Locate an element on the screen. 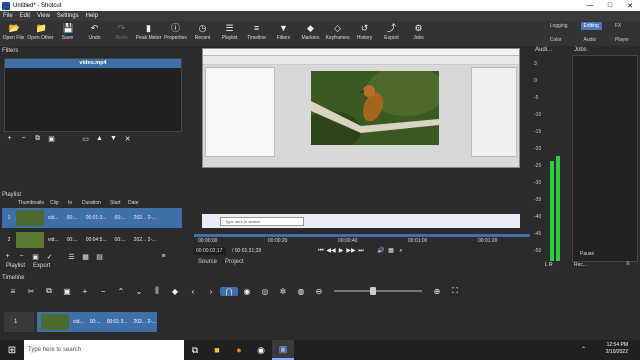  tab-source: Source is located at coordinates (207, 262).